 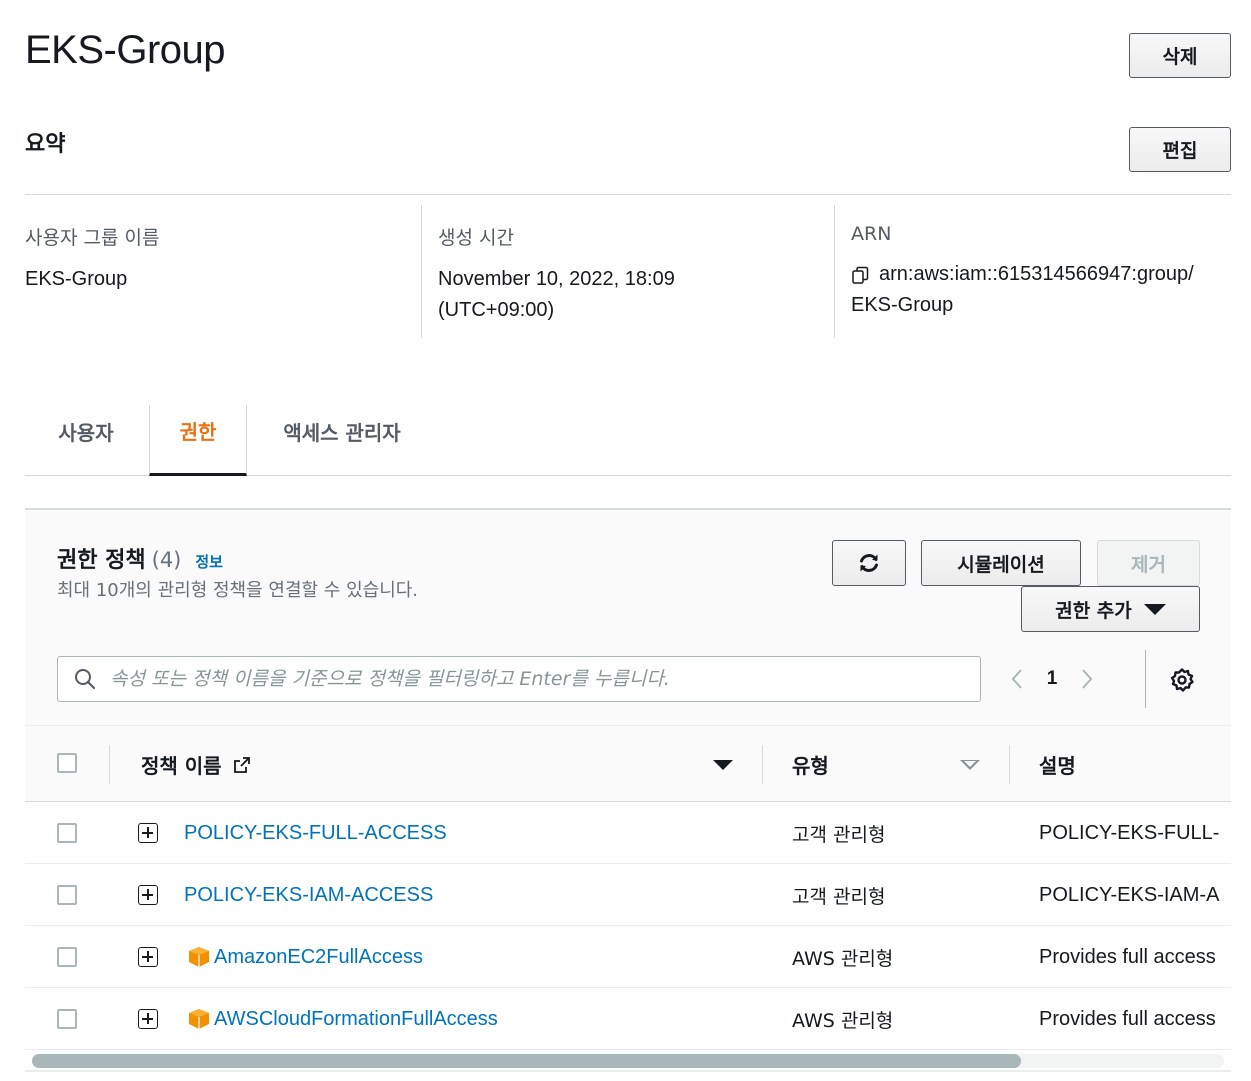 I want to click on created-value: November 10, 2022, 18:09 (UTC+09:00), so click(x=636, y=295).